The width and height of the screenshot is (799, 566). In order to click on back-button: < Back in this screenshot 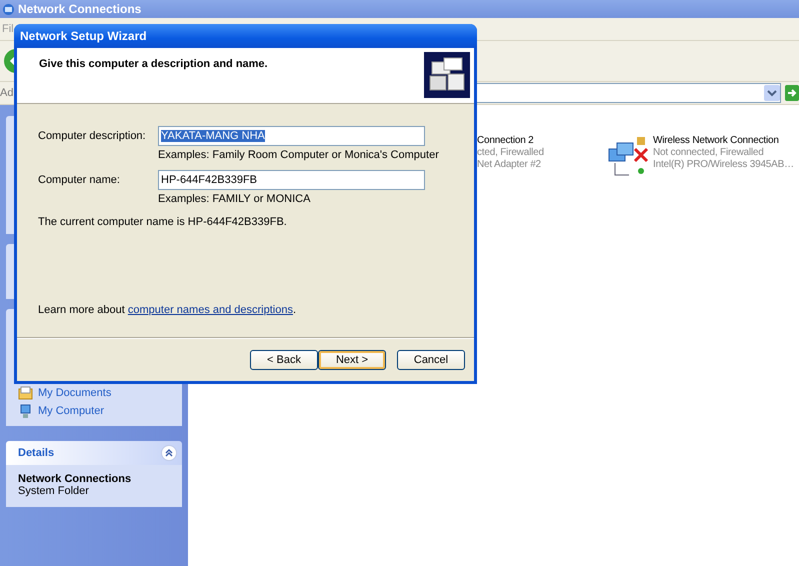, I will do `click(284, 360)`.